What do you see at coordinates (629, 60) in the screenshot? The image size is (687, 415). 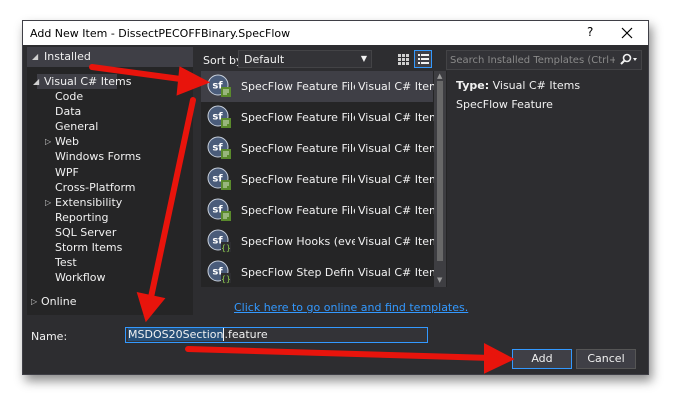 I see `search-icon` at bounding box center [629, 60].